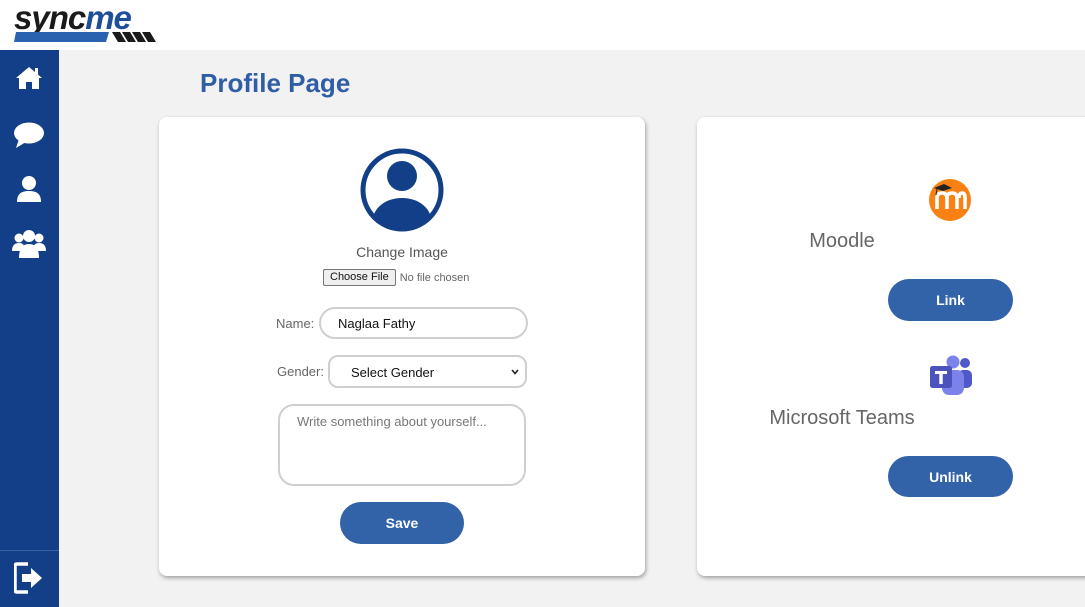 The height and width of the screenshot is (607, 1085). I want to click on logo-text: syncme, so click(73, 18).